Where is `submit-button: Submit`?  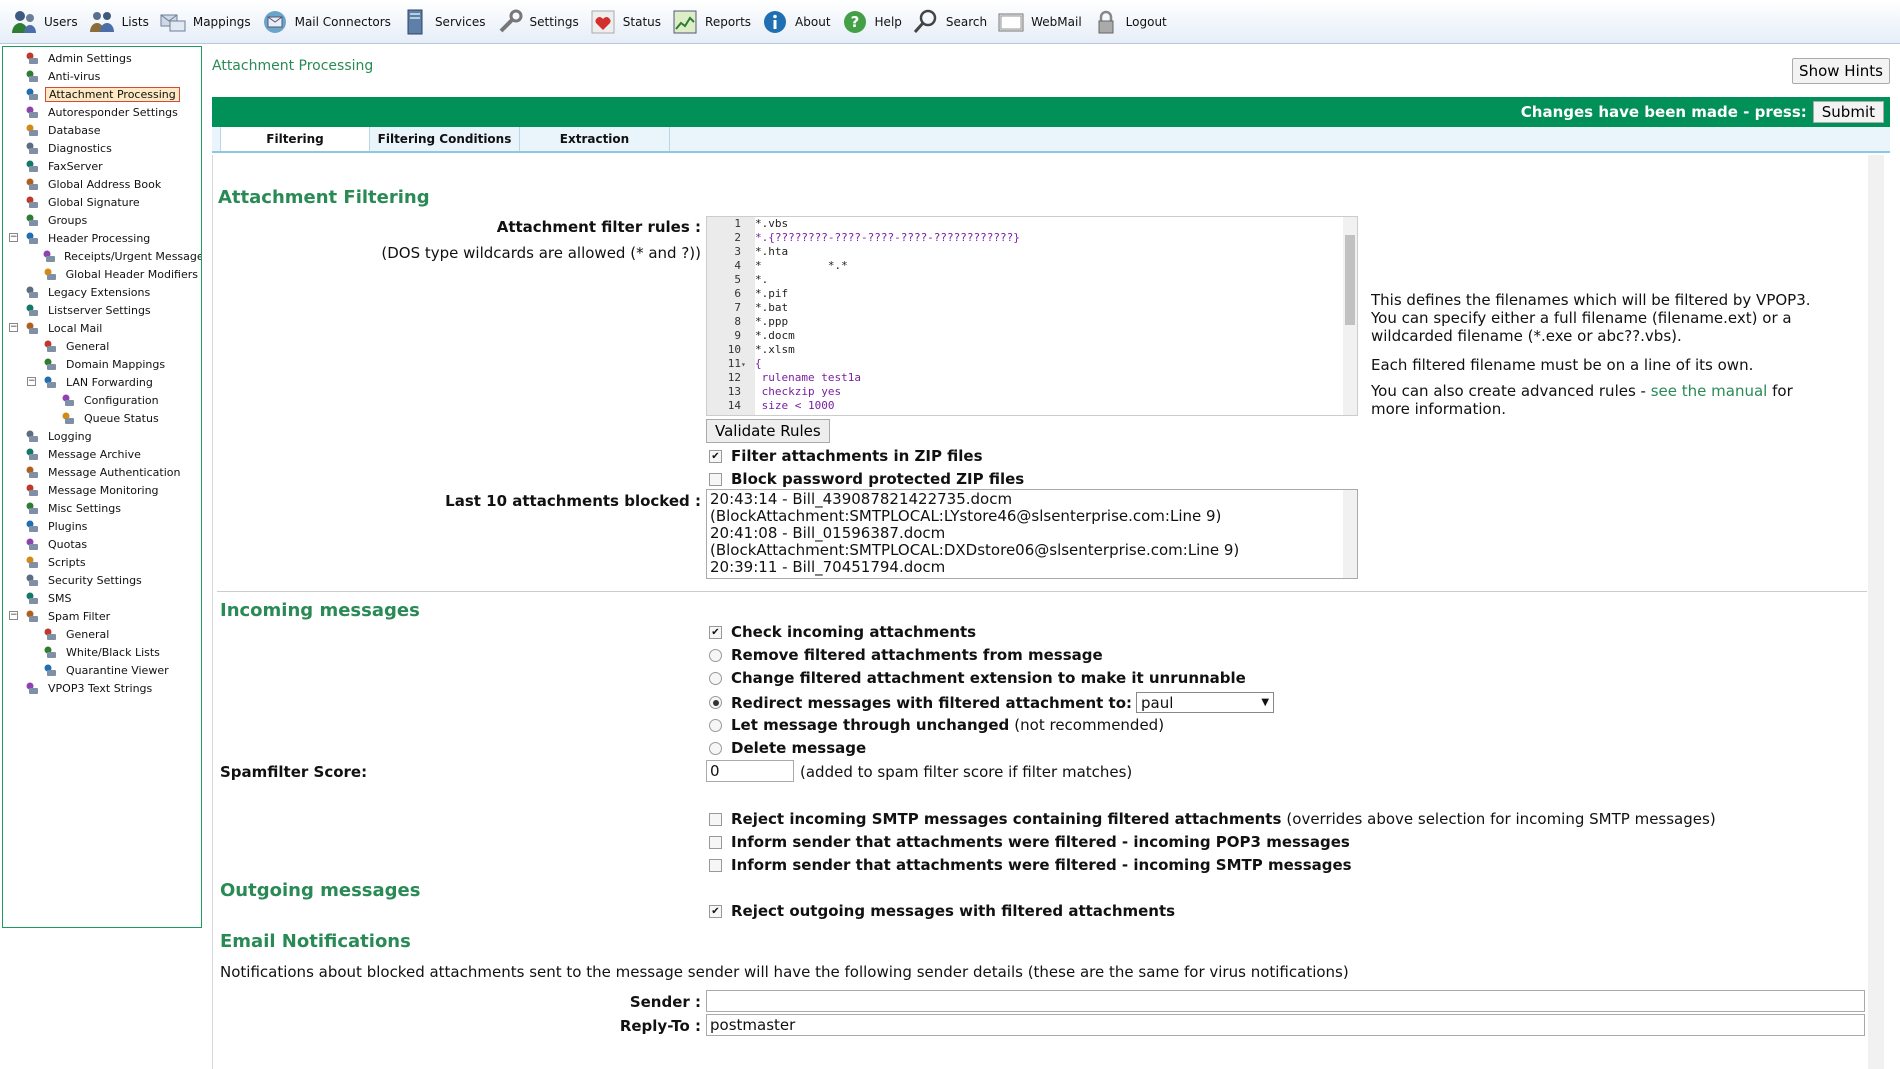 submit-button: Submit is located at coordinates (1848, 112).